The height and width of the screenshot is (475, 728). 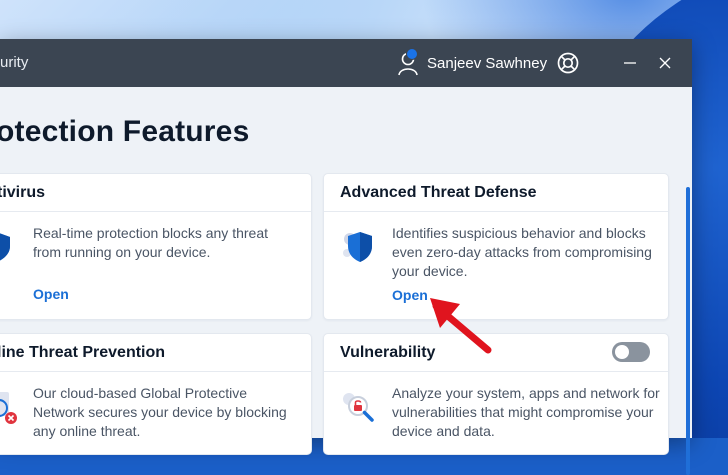 What do you see at coordinates (412, 54) in the screenshot?
I see `notification-dot` at bounding box center [412, 54].